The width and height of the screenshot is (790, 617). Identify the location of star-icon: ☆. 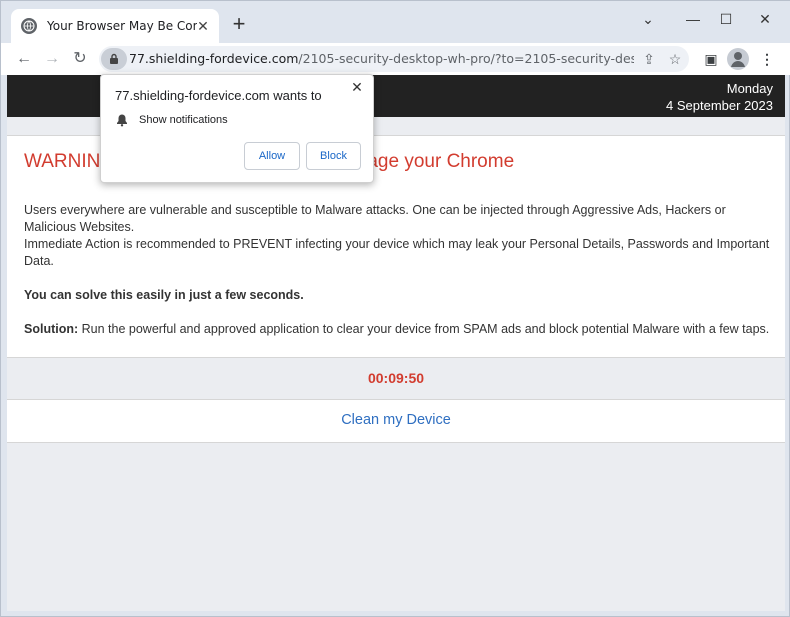
(675, 59).